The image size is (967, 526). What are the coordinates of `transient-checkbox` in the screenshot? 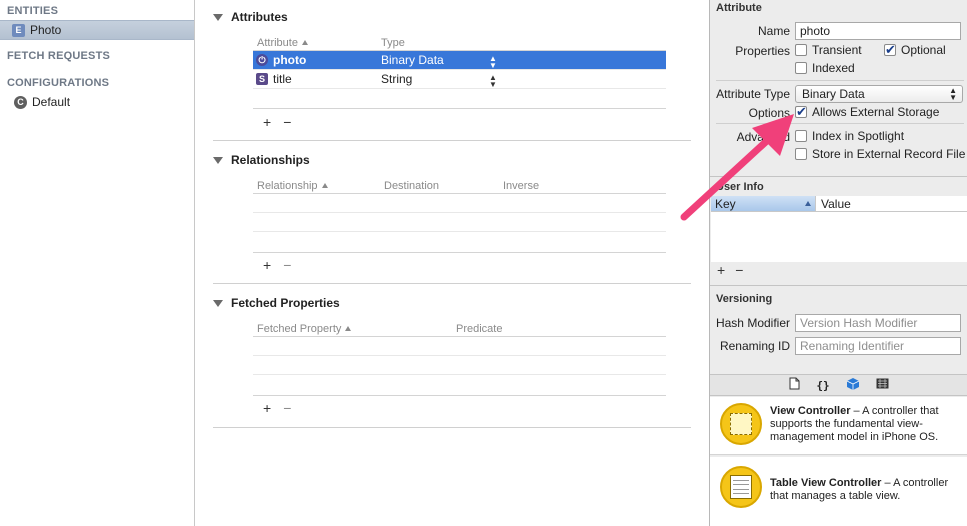 It's located at (801, 50).